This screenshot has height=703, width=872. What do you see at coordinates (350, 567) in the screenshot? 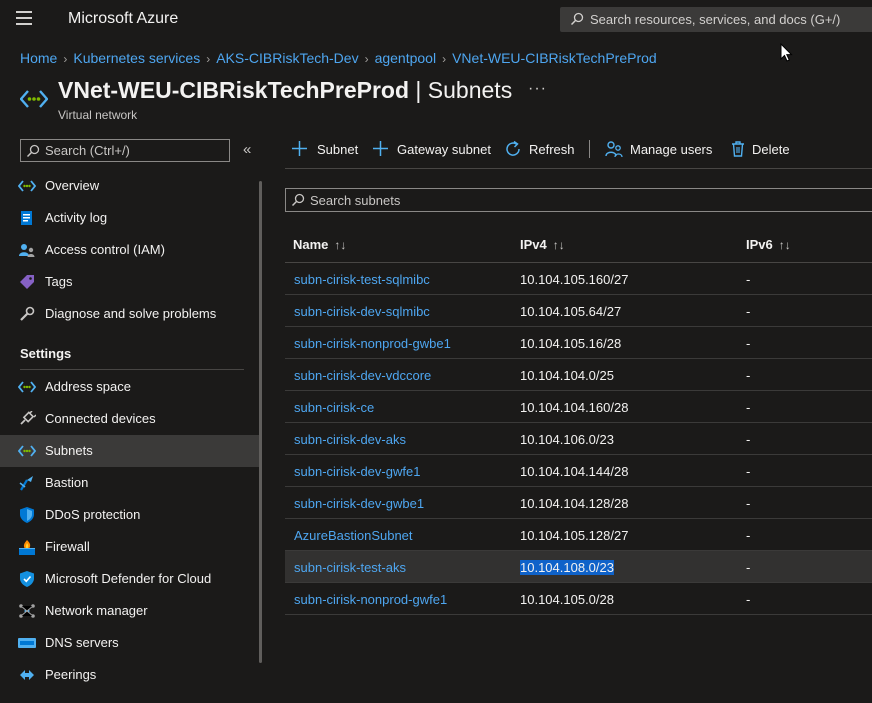
I see `subnet-name-link: subn-cirisk-test-aks` at bounding box center [350, 567].